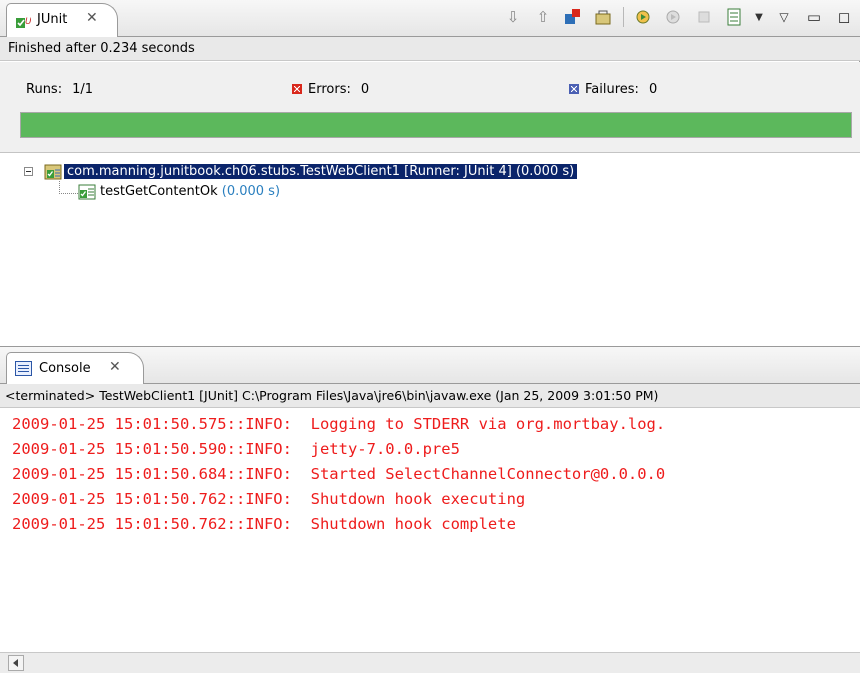  What do you see at coordinates (87, 192) in the screenshot?
I see `test-case-icon` at bounding box center [87, 192].